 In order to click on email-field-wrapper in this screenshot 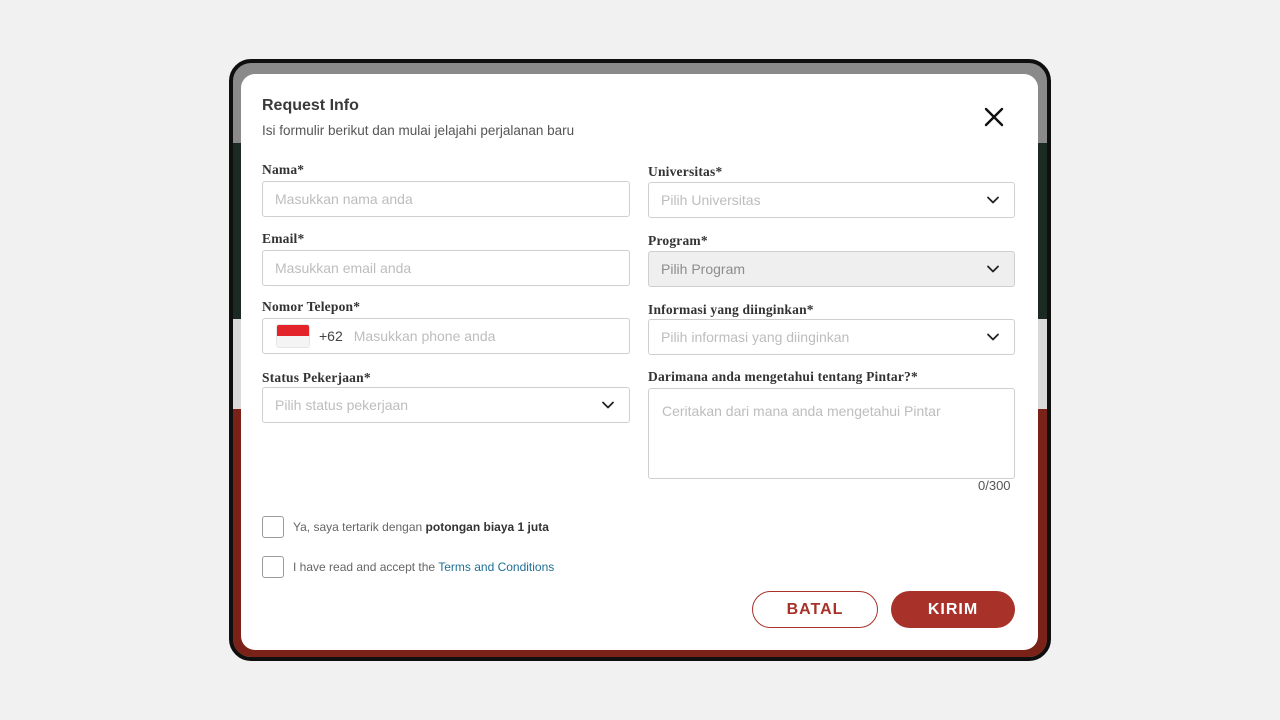, I will do `click(446, 268)`.